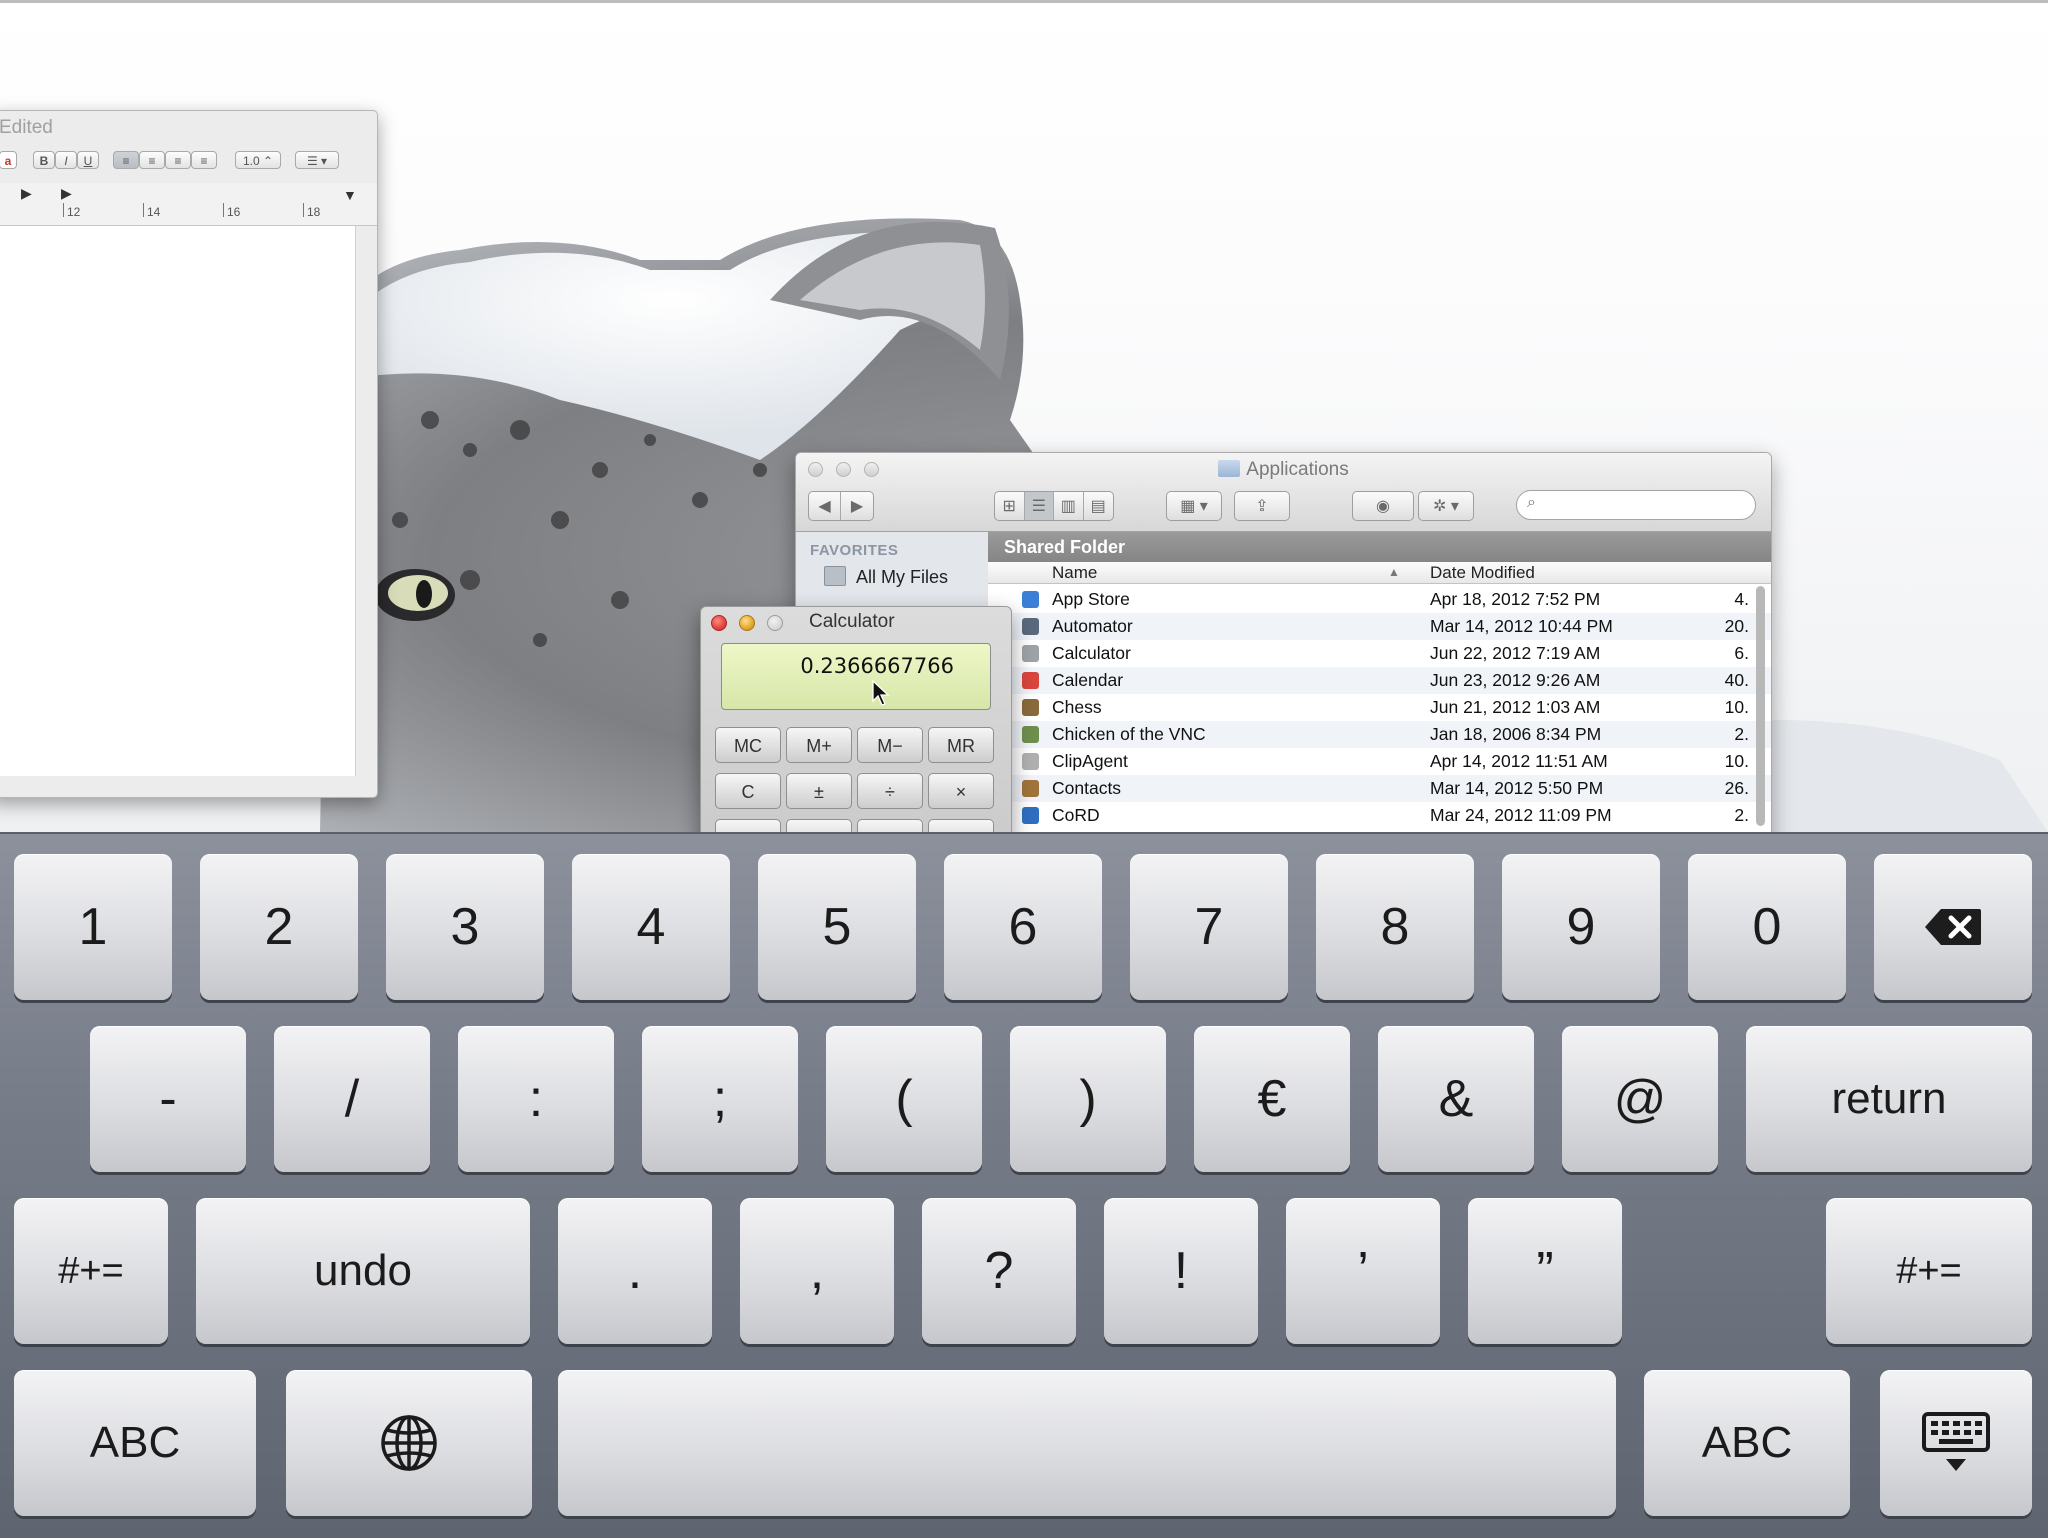 The width and height of the screenshot is (2048, 1538). What do you see at coordinates (1889, 1099) in the screenshot?
I see `return-key: return` at bounding box center [1889, 1099].